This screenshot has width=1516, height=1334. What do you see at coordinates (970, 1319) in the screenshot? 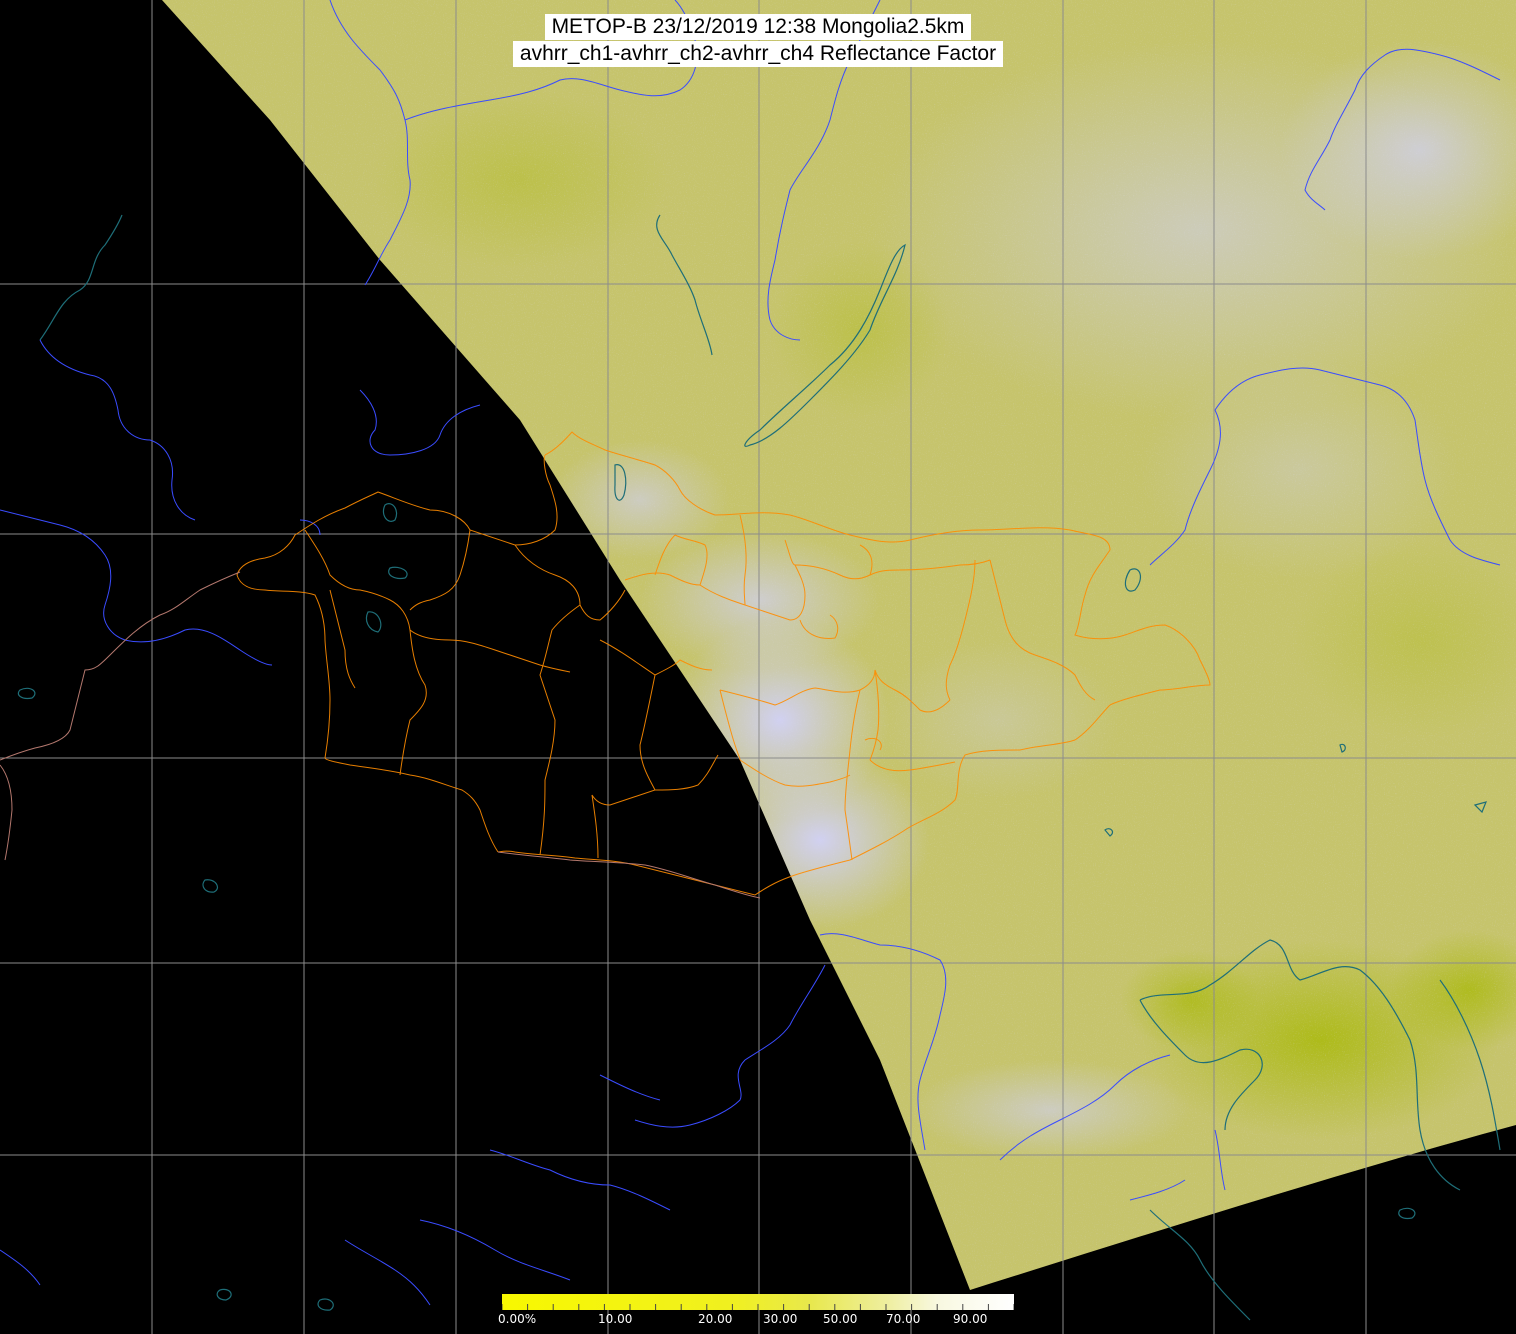
I see `colorbar-tick-label: 90.00` at bounding box center [970, 1319].